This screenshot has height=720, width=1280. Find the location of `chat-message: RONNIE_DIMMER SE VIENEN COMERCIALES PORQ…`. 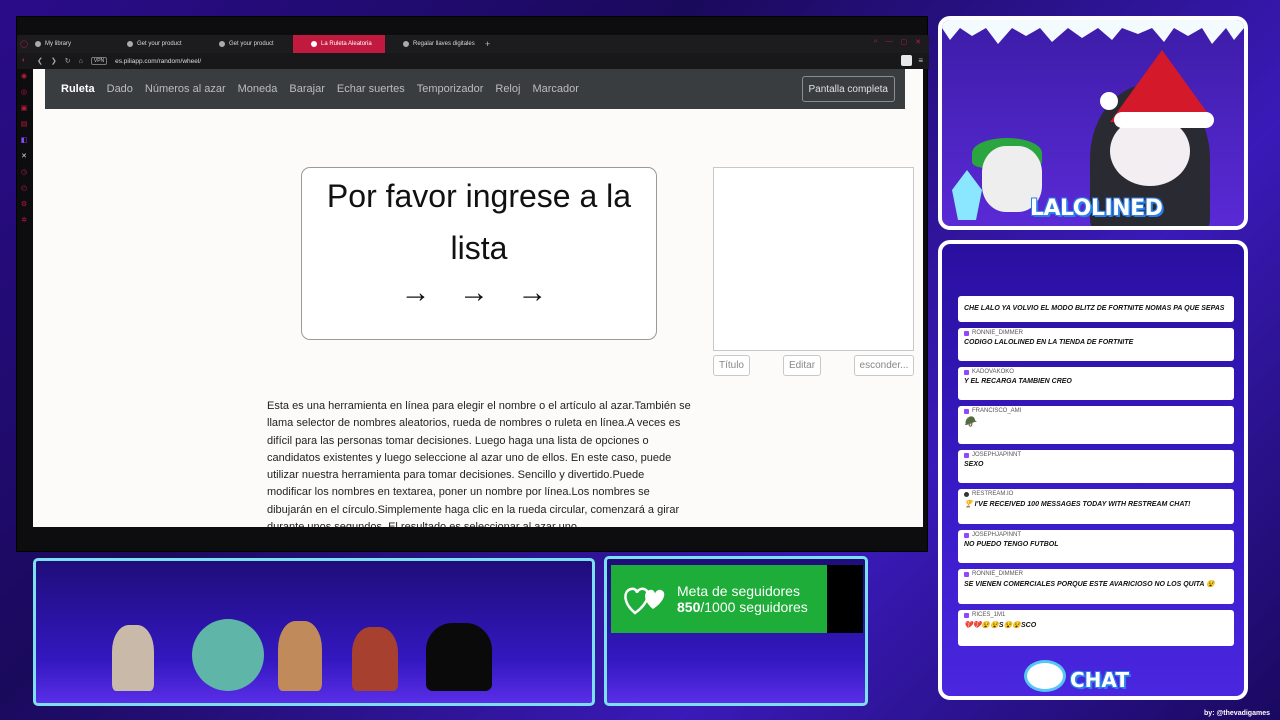

chat-message: RONNIE_DIMMER SE VIENEN COMERCIALES PORQ… is located at coordinates (1096, 586).